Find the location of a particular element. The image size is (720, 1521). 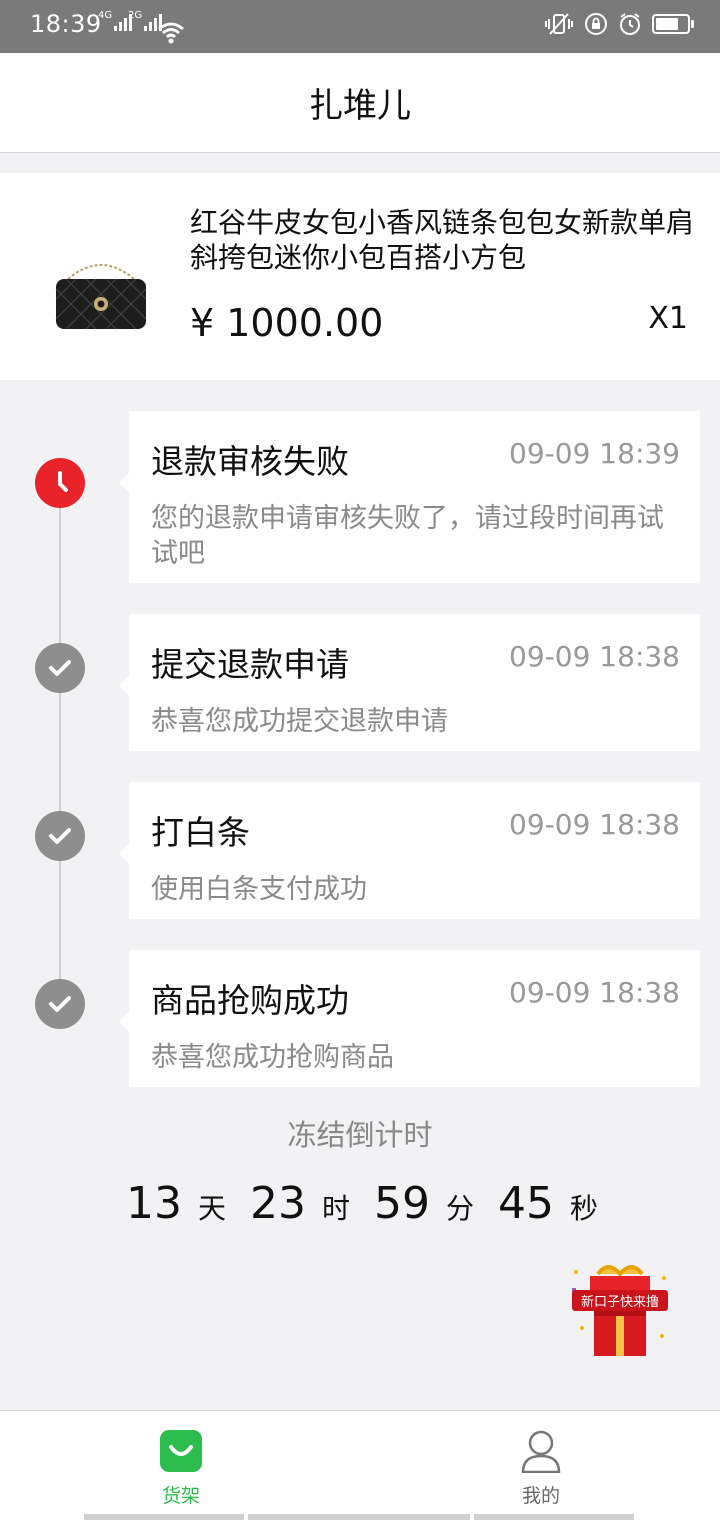

timeline-desc: 使用白条支付成功 is located at coordinates (259, 889).